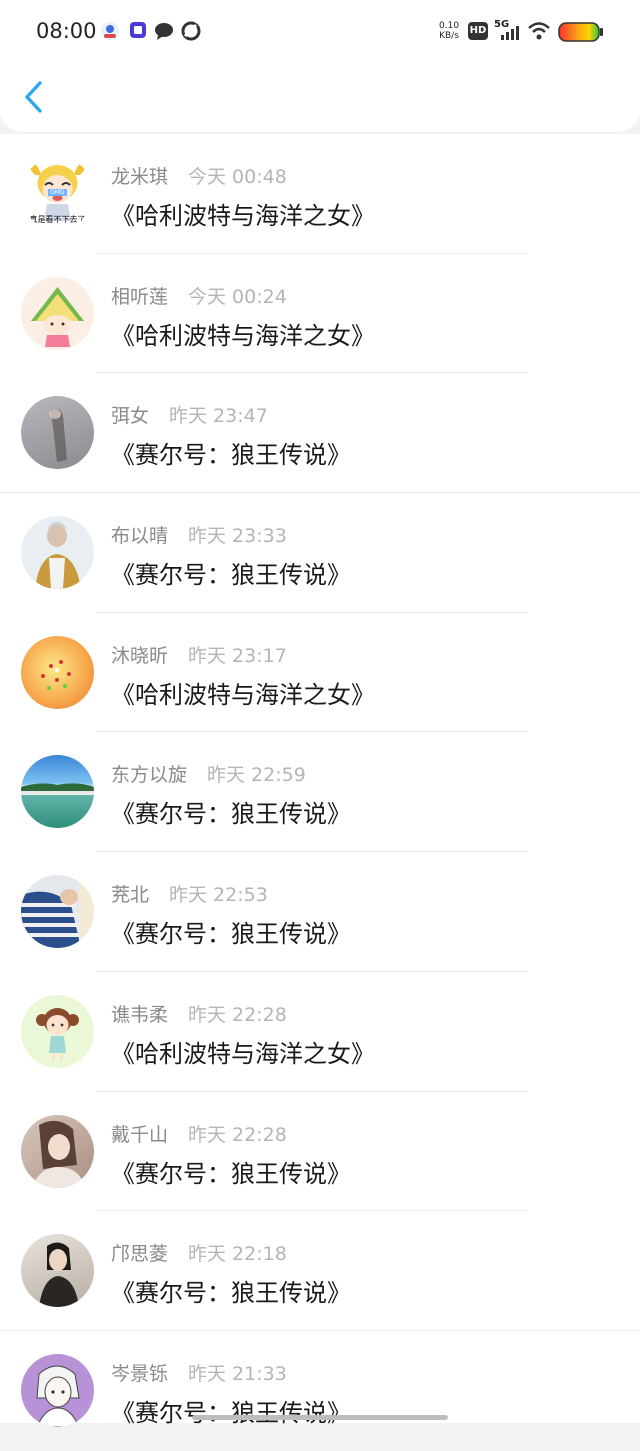  Describe the element at coordinates (320, 1152) in the screenshot. I see `list-item: 戴千山 昨天 22:28 《赛尔号：狼王传说》` at that location.